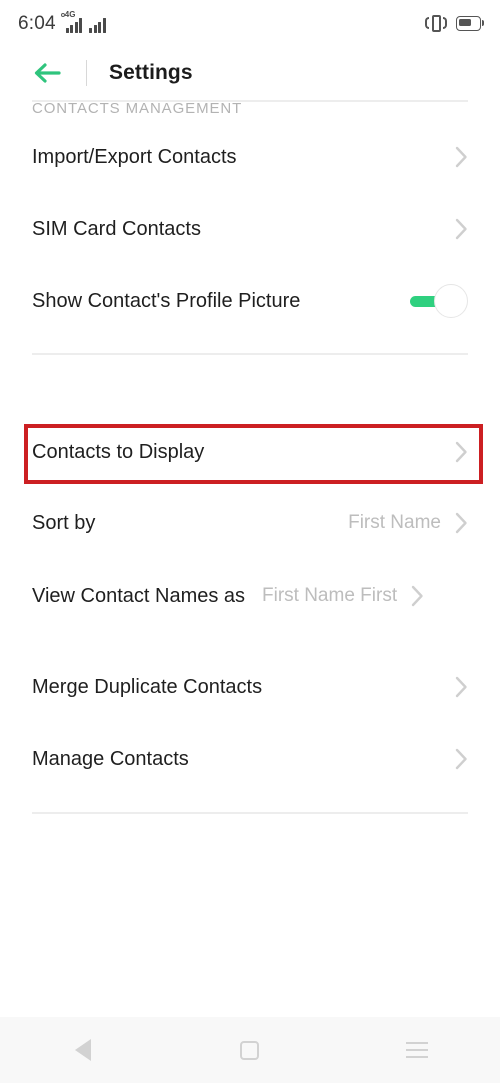  I want to click on signal-bars-icon, so click(74, 25).